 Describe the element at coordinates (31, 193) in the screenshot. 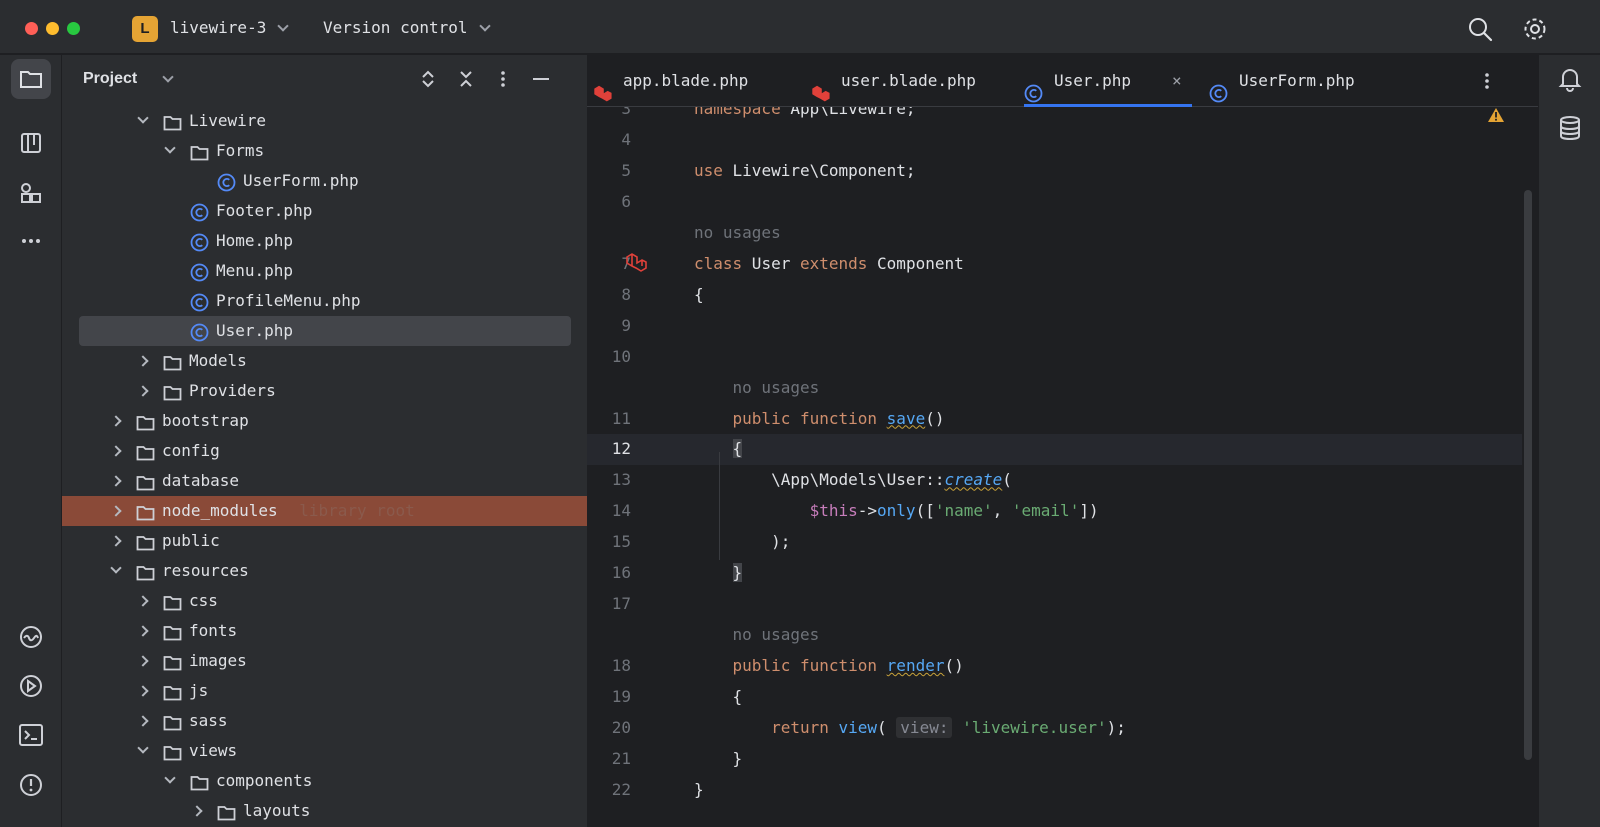

I see `plugins-tool-button` at that location.